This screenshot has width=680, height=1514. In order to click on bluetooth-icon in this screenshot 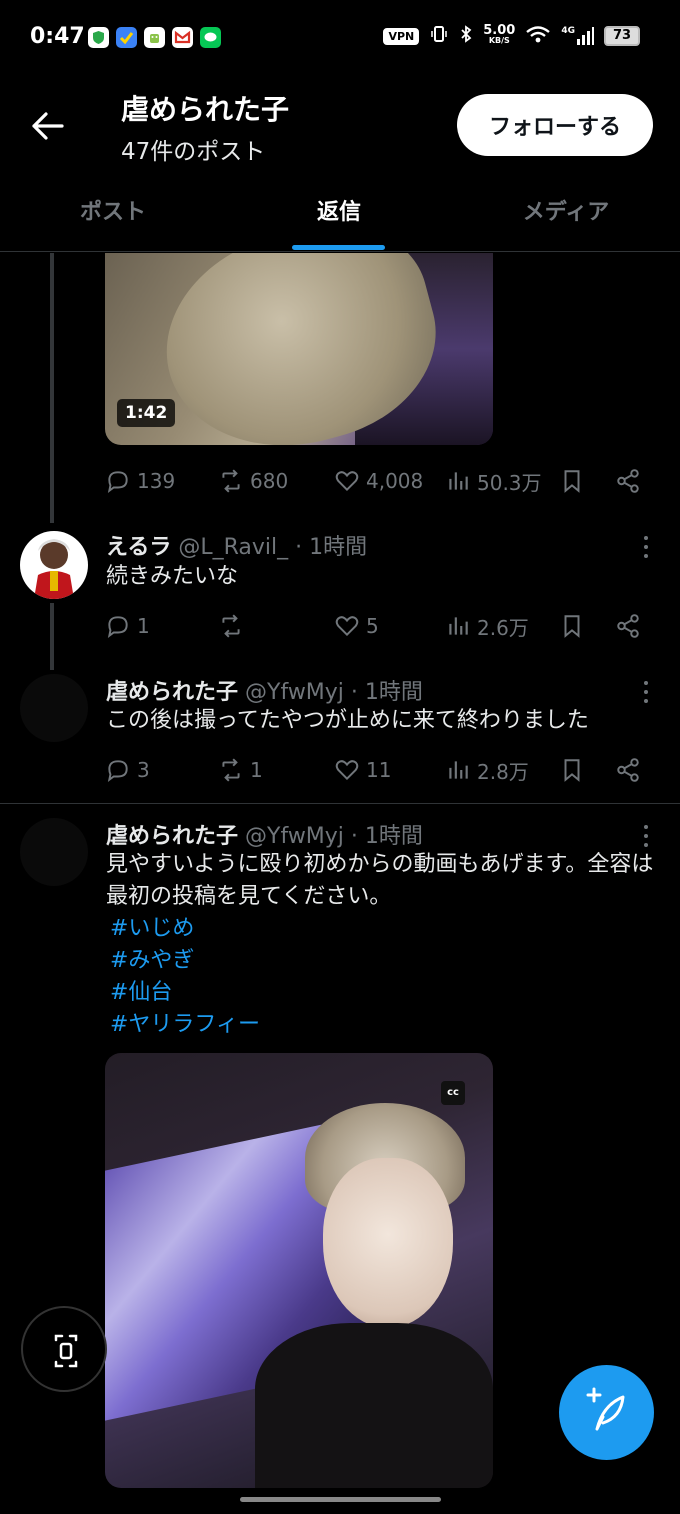, I will do `click(466, 36)`.